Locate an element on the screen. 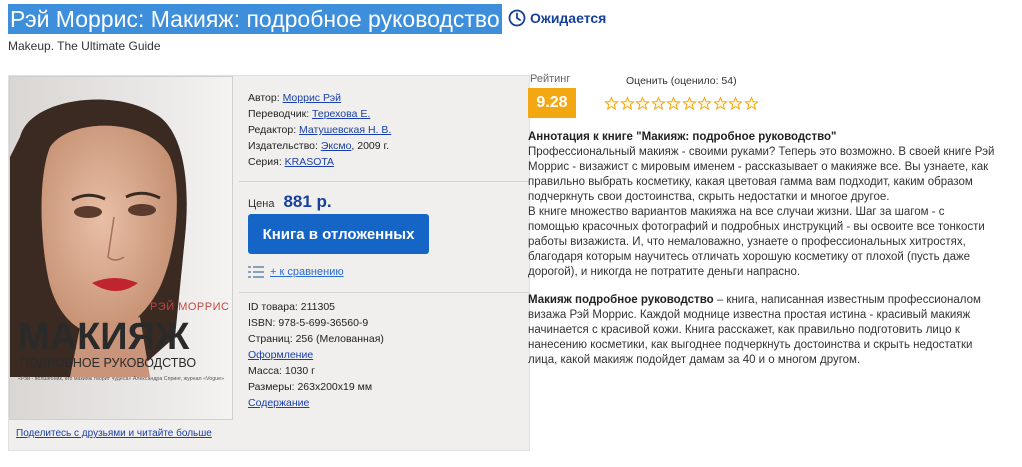 The image size is (1022, 467). weight: Масса: 1030 г is located at coordinates (281, 371).